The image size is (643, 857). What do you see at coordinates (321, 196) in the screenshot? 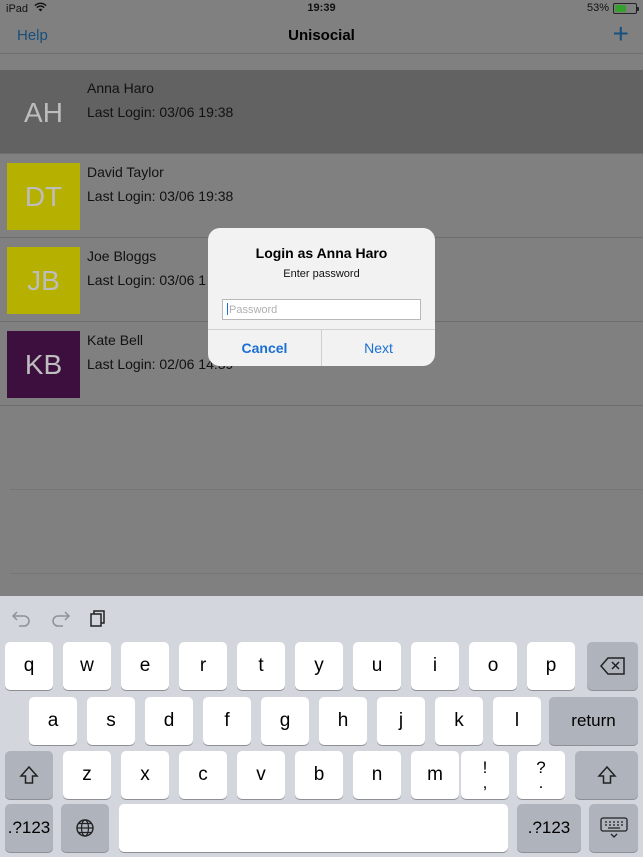
I see `user-row-david-taylor: DT David Taylor Last Login: 03/06 19:38` at bounding box center [321, 196].